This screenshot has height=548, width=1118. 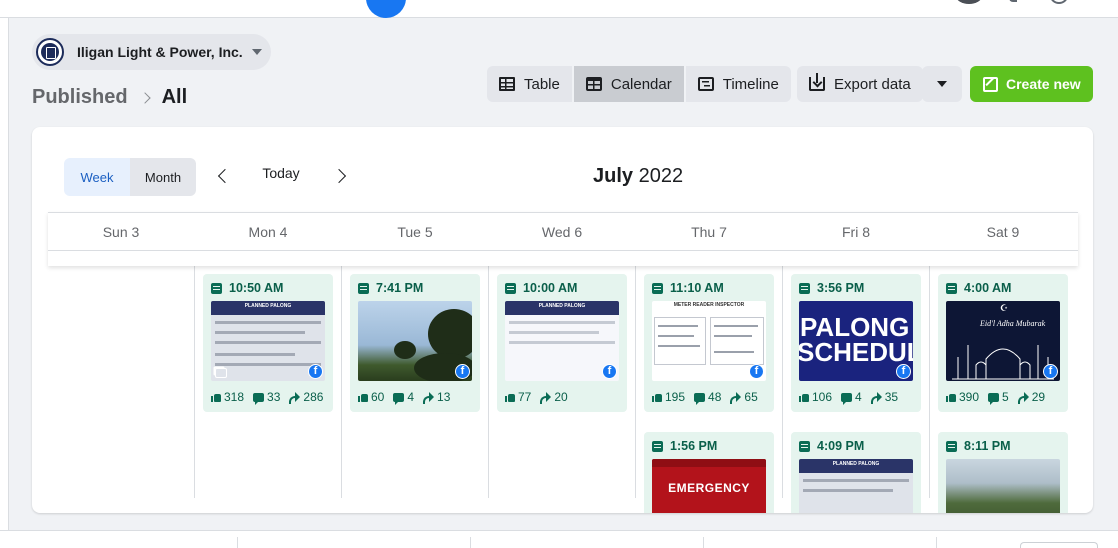 I want to click on thumbnail-title: PLANNED PALONG, so click(x=562, y=306).